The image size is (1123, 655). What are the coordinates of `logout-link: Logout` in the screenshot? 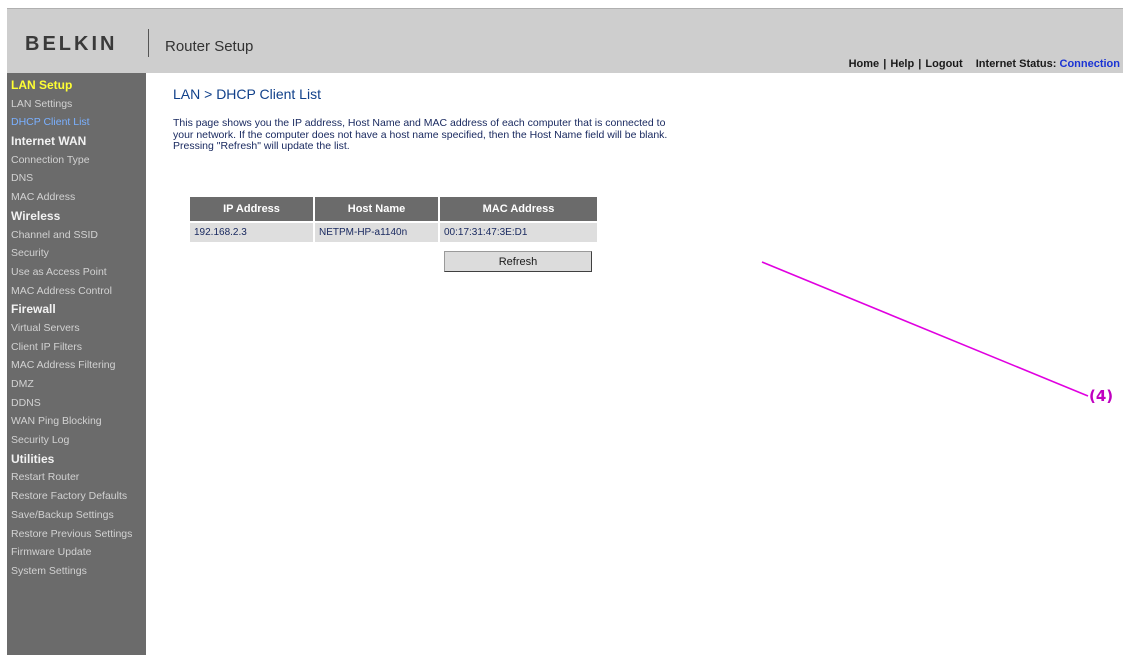 It's located at (943, 64).